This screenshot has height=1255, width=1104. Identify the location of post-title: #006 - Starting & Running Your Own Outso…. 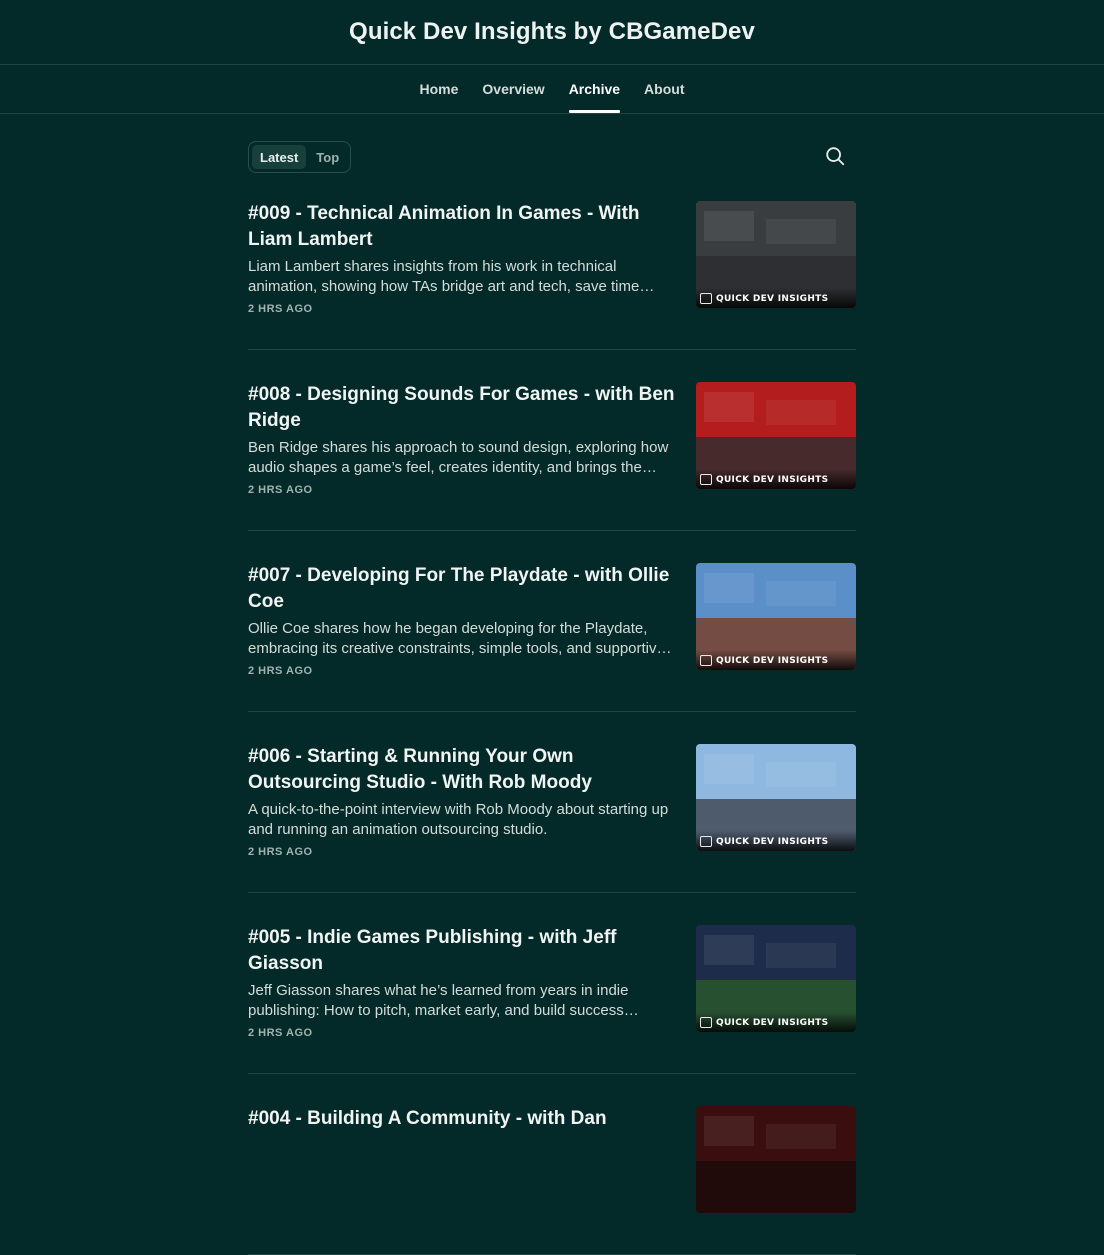
(462, 770).